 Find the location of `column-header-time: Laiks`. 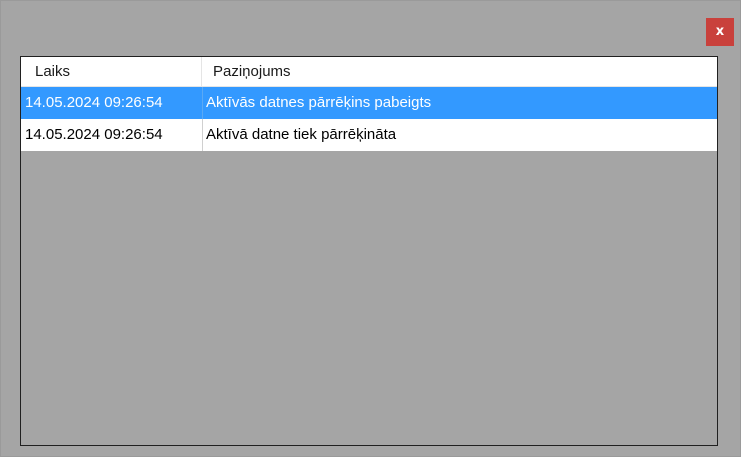

column-header-time: Laiks is located at coordinates (111, 71).